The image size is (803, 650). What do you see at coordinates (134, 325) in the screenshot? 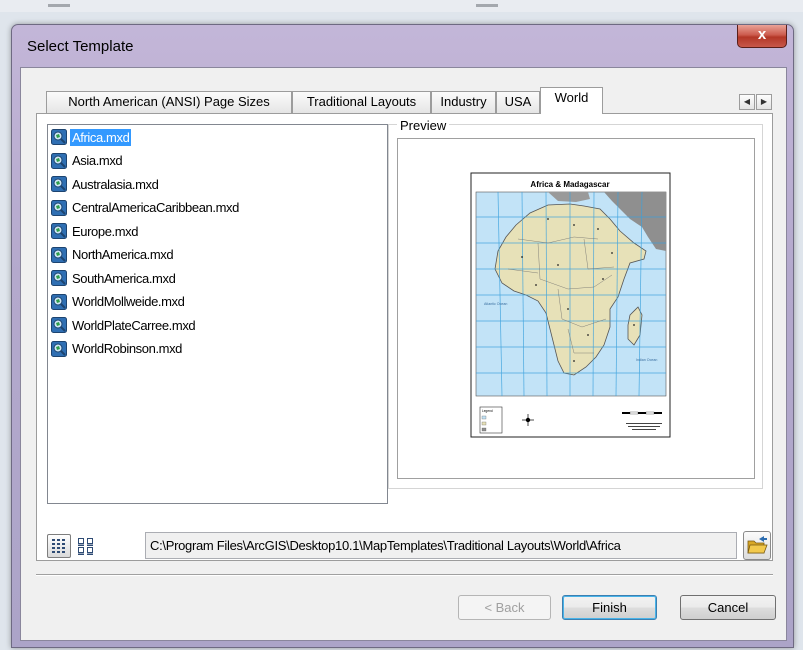
I see `template-list-item-label: WorldPlateCarree.mxd` at bounding box center [134, 325].